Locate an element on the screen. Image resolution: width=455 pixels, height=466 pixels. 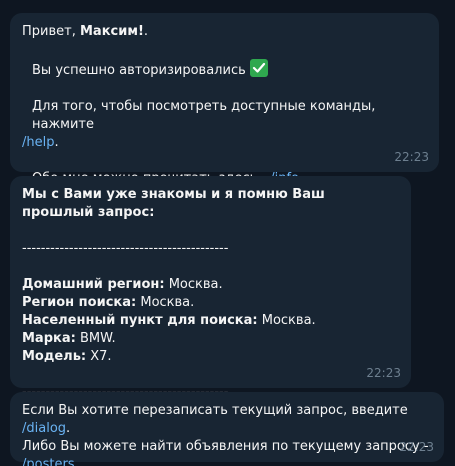
field-label: Регион поиска: is located at coordinates (79, 302).